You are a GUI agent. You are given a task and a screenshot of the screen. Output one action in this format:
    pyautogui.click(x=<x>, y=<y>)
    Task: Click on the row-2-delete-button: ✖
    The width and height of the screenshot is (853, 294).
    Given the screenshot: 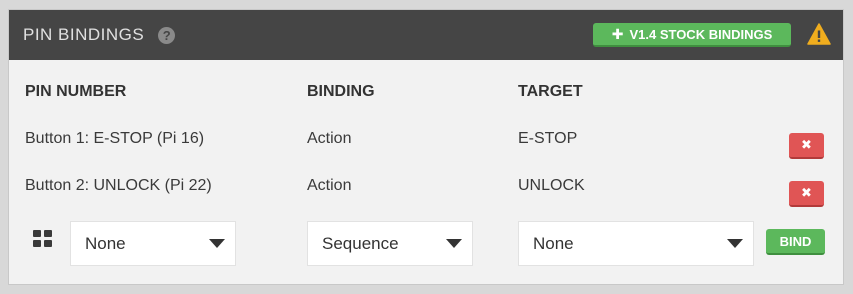 What is the action you would take?
    pyautogui.click(x=806, y=194)
    